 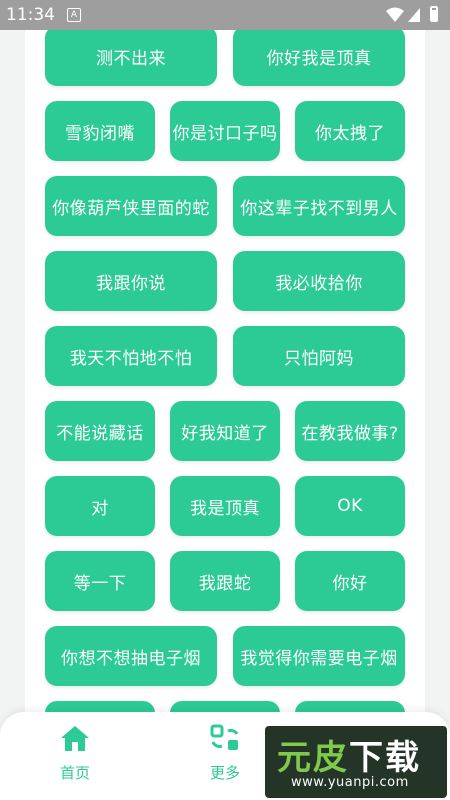 What do you see at coordinates (224, 773) in the screenshot?
I see `nav-more-label: 更多` at bounding box center [224, 773].